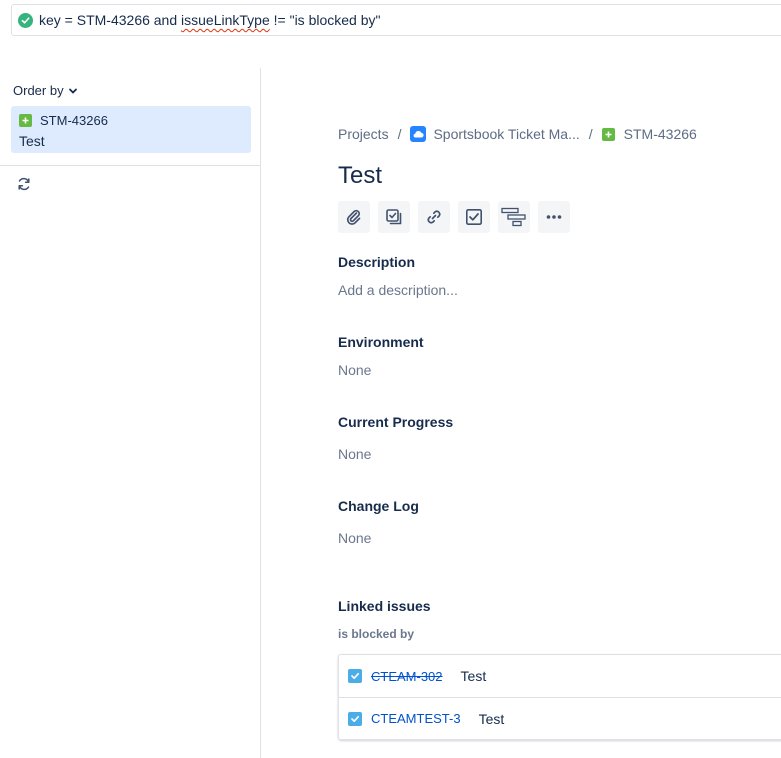 Image resolution: width=781 pixels, height=758 pixels. Describe the element at coordinates (25, 20) in the screenshot. I see `valid-query-icon` at that location.